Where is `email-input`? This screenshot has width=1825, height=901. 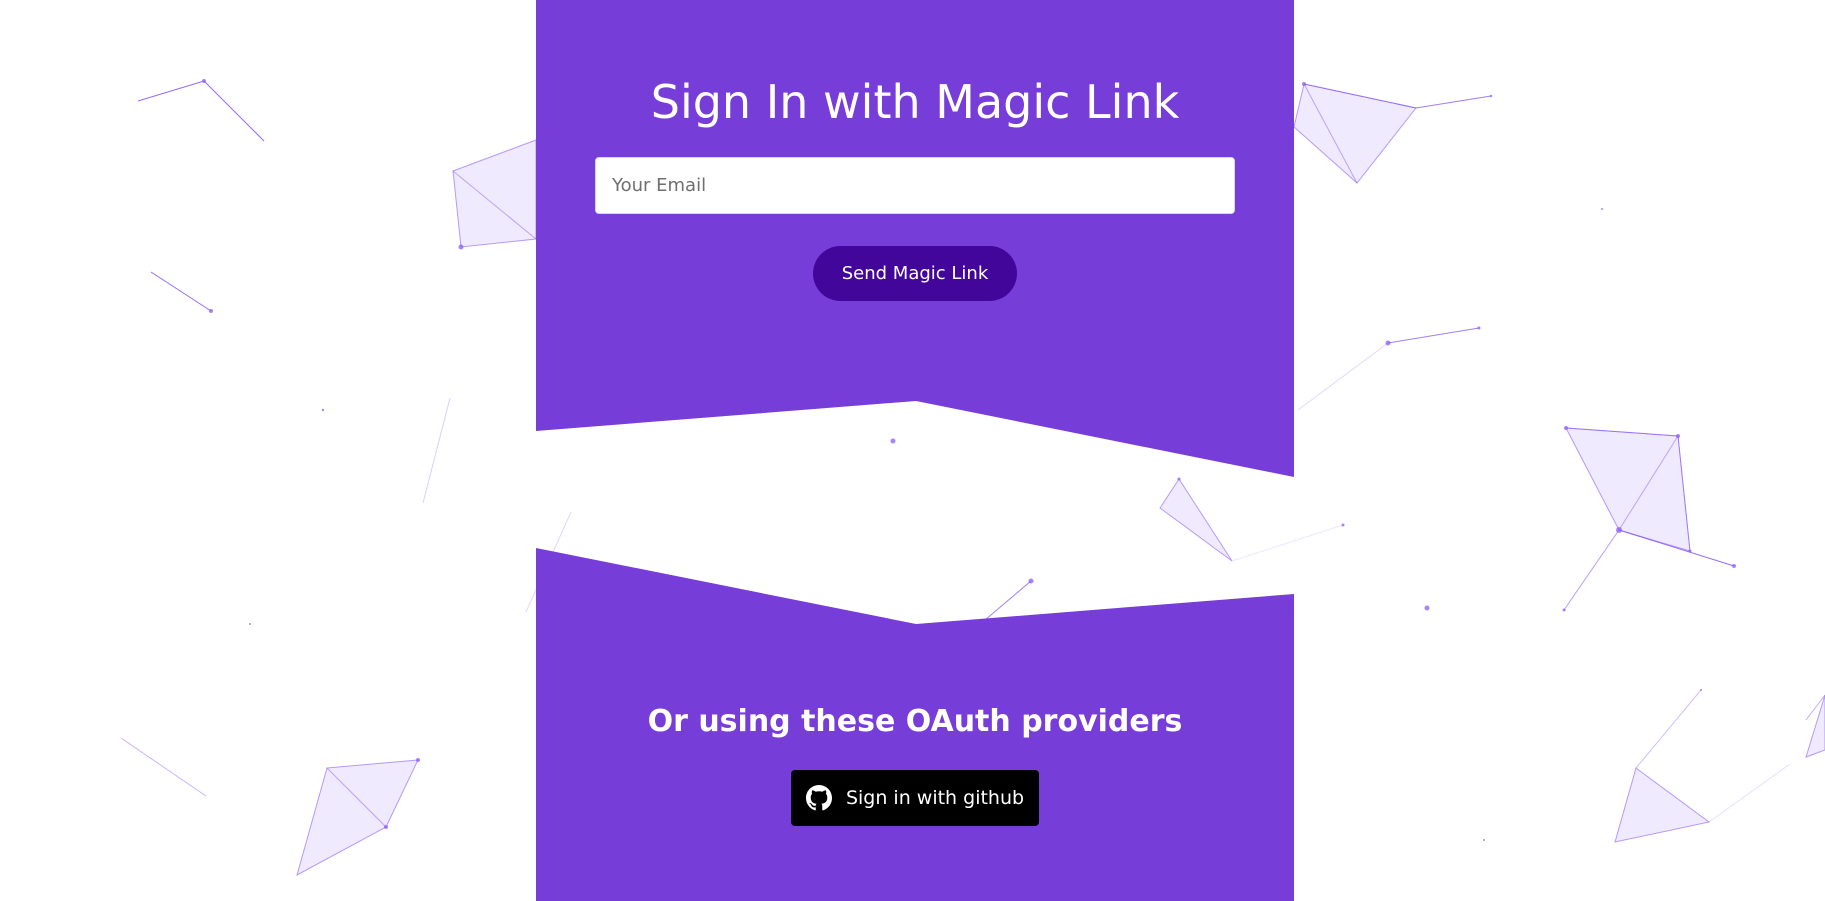 email-input is located at coordinates (915, 185).